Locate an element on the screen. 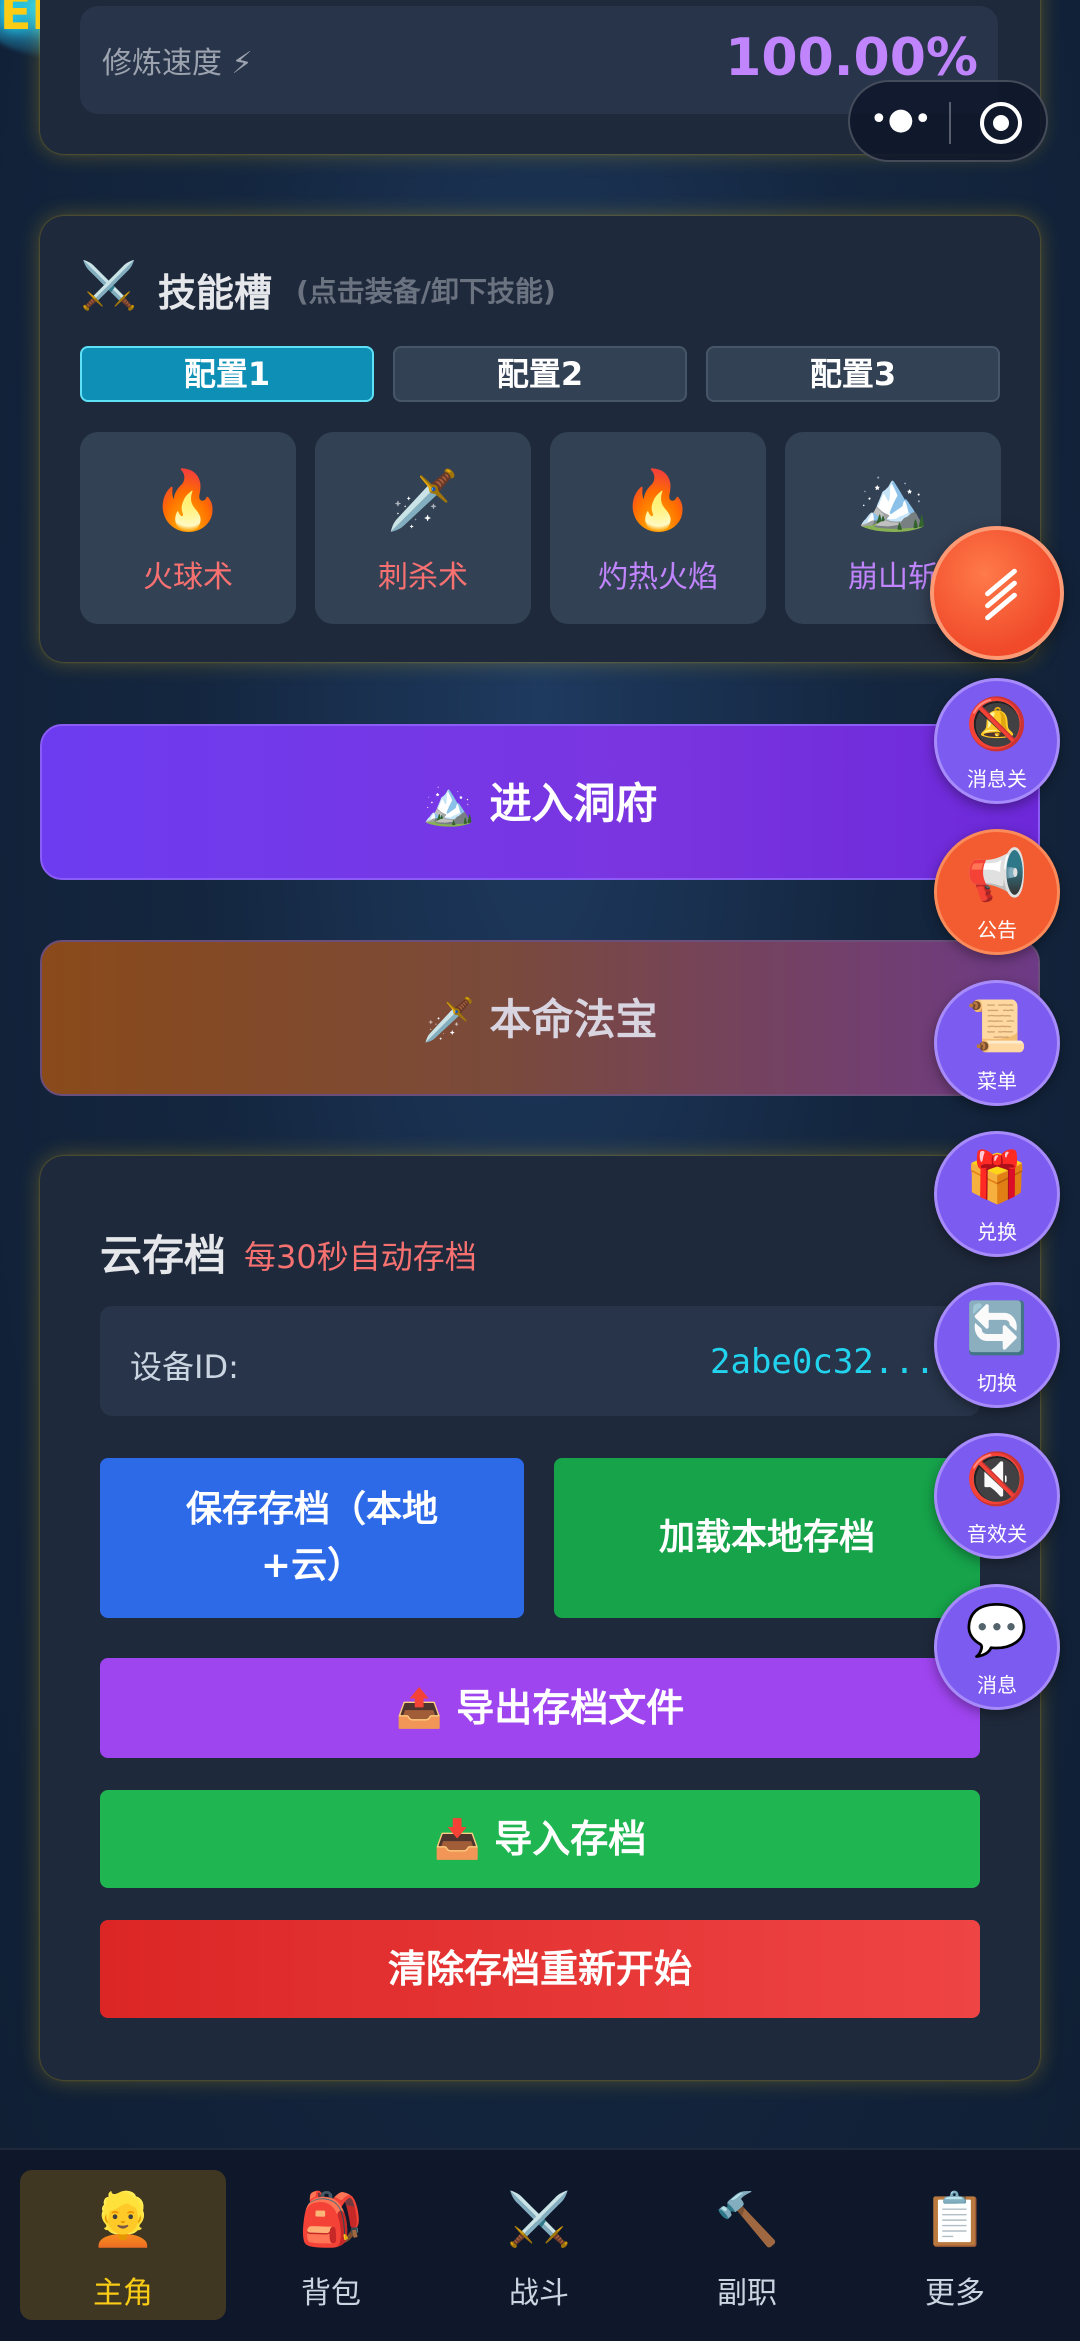 The height and width of the screenshot is (2341, 1080). nav-label: 副职 is located at coordinates (747, 2293).